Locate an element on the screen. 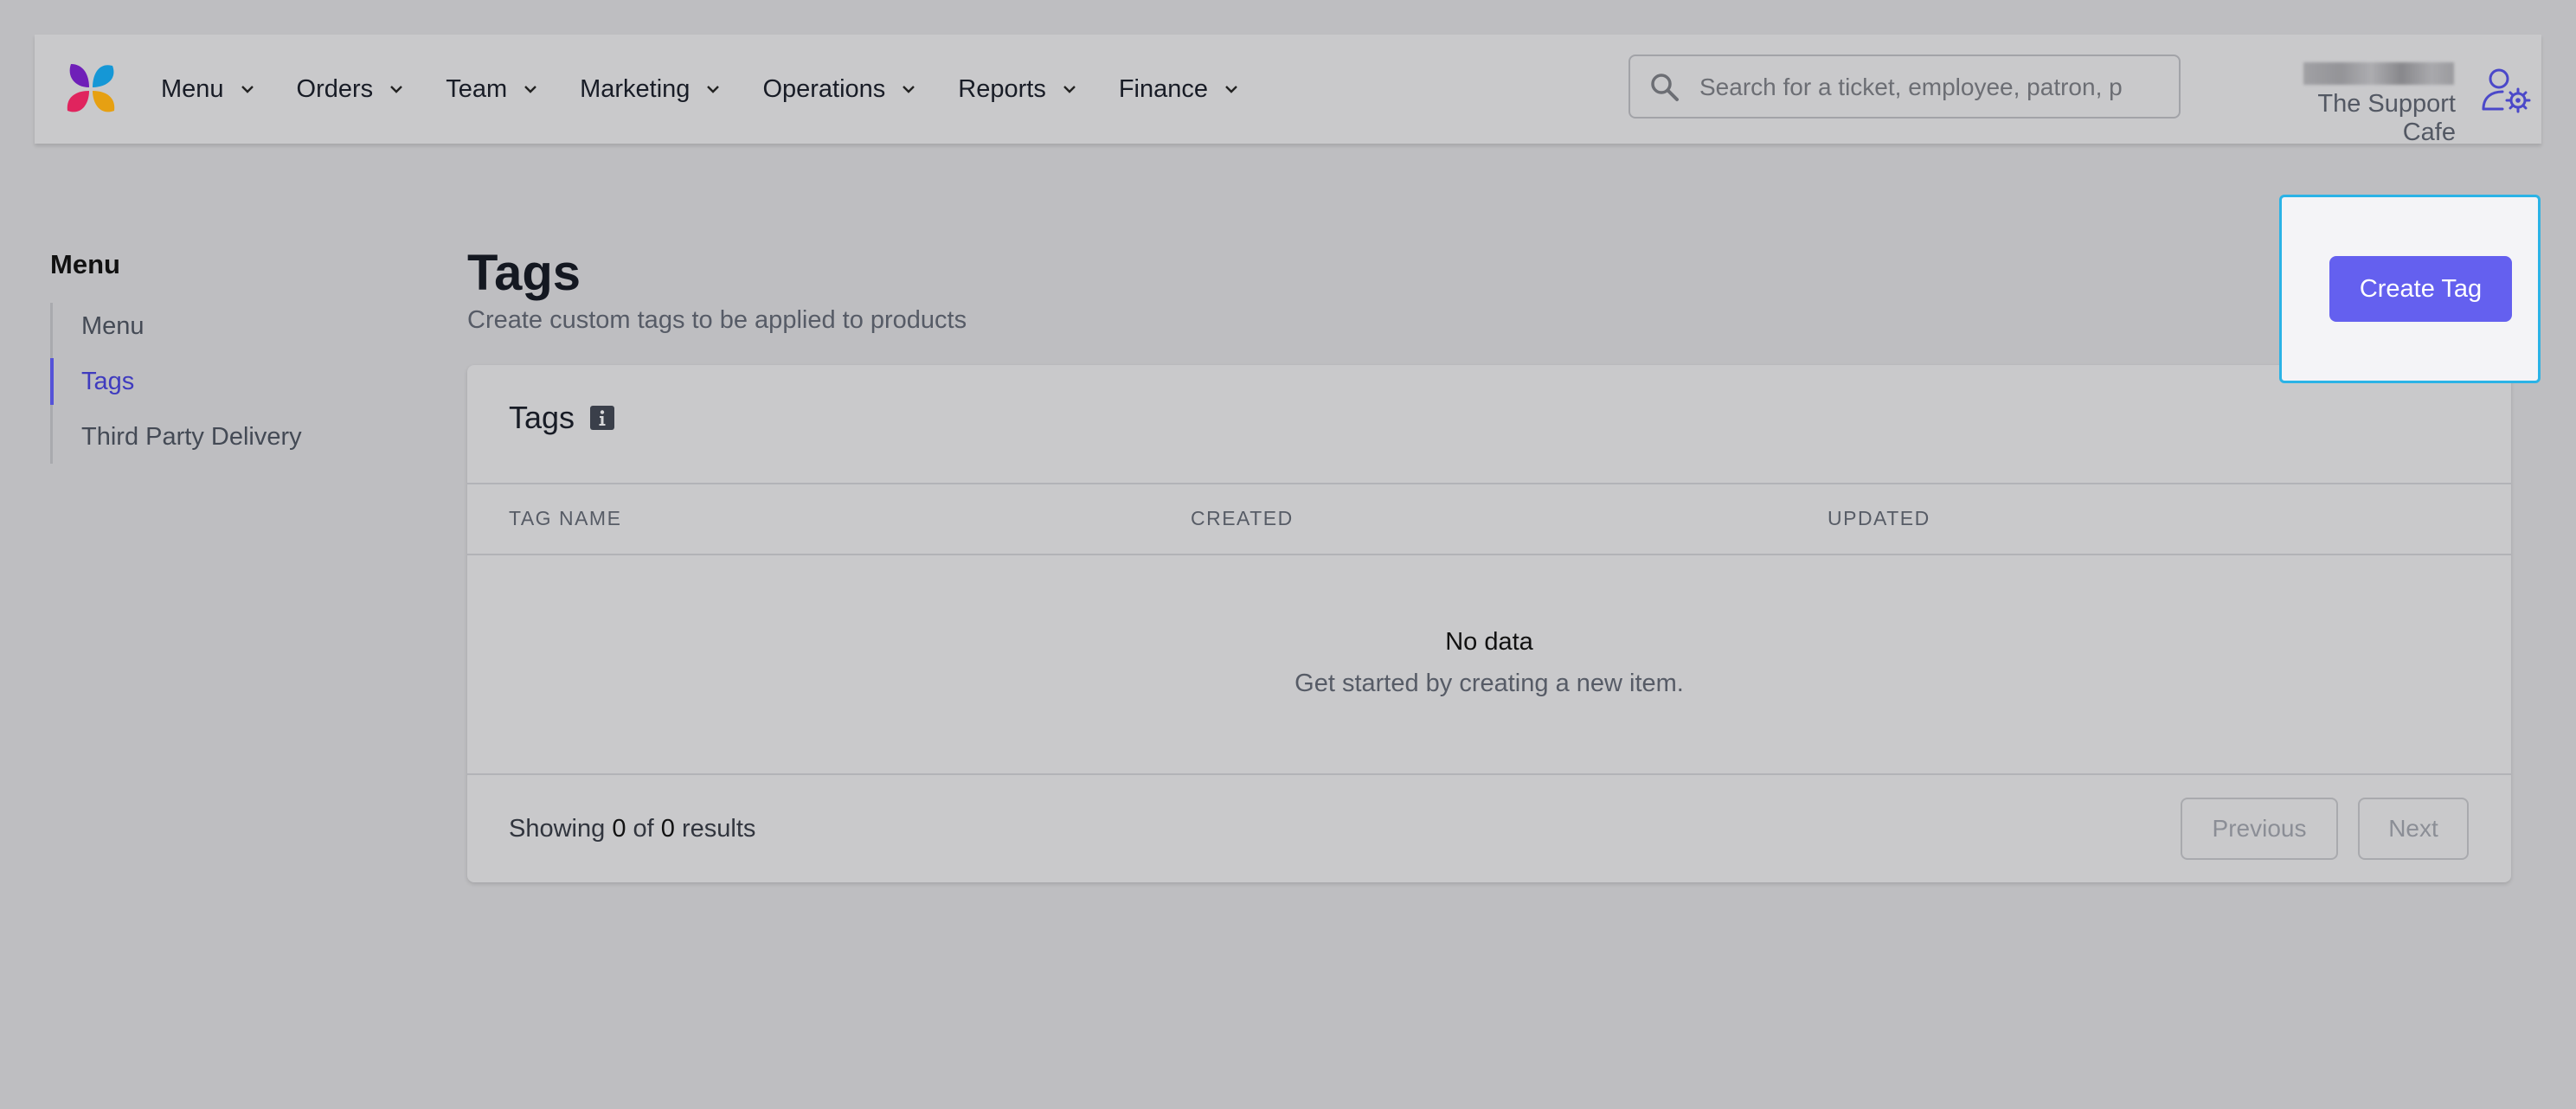 This screenshot has width=2576, height=1109. empty-state-subtitle: Get started by creating a new item. is located at coordinates (1489, 683).